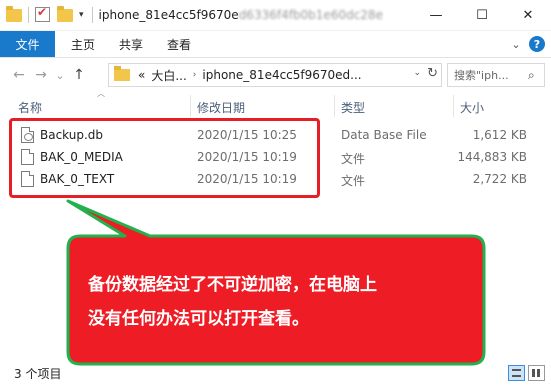 The height and width of the screenshot is (385, 551). I want to click on highlight-box, so click(164, 158).